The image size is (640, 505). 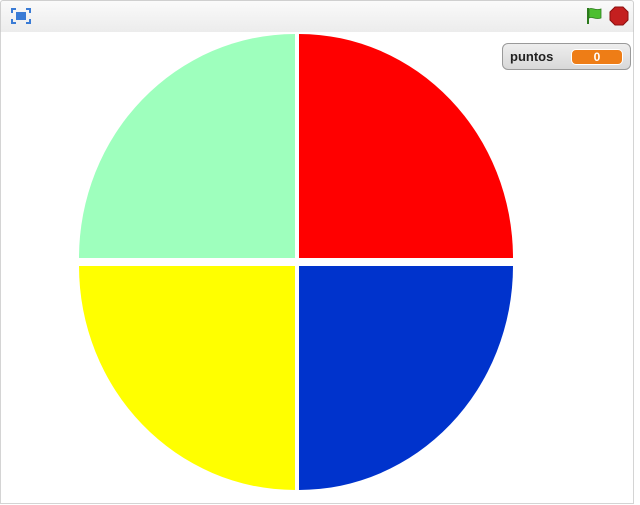 I want to click on quadrant-top-right, so click(x=406, y=146).